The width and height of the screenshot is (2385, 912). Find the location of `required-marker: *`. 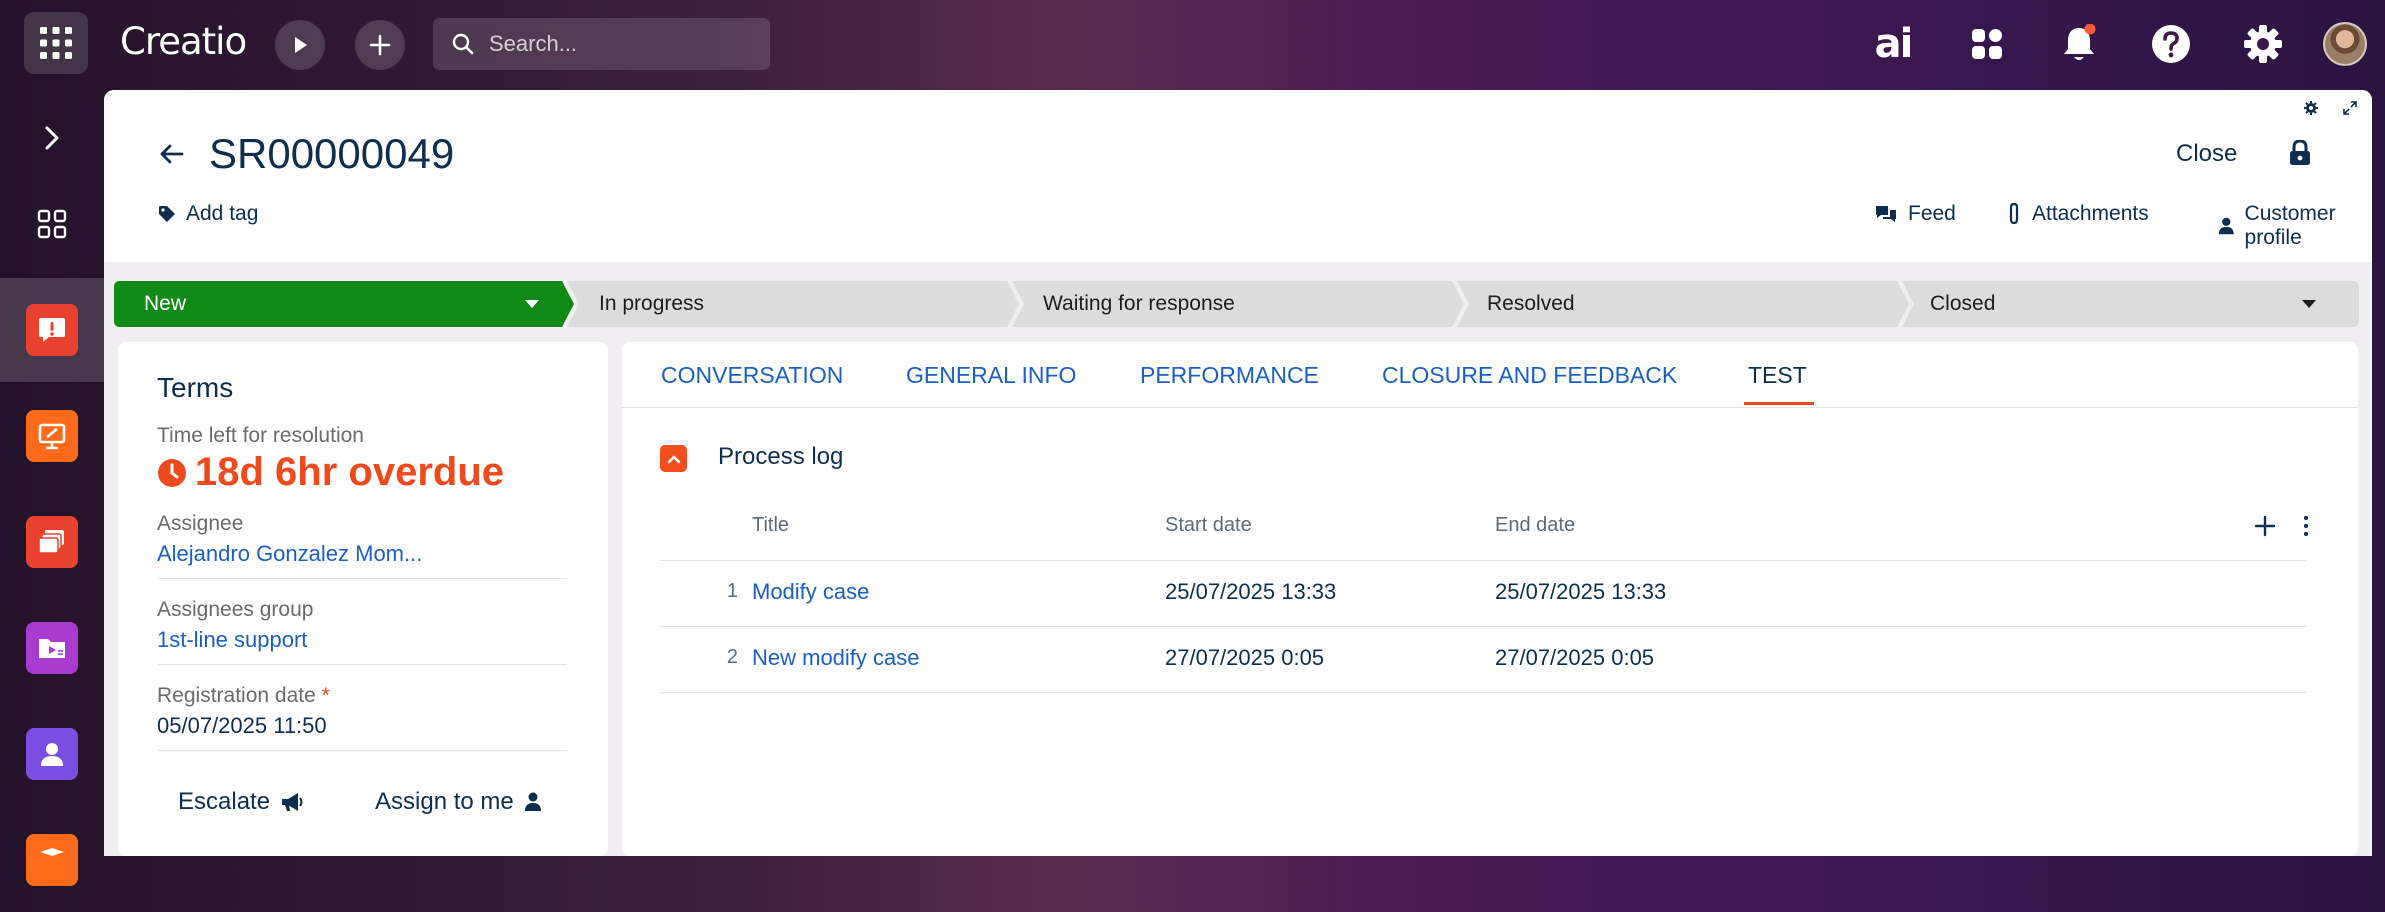

required-marker: * is located at coordinates (325, 695).